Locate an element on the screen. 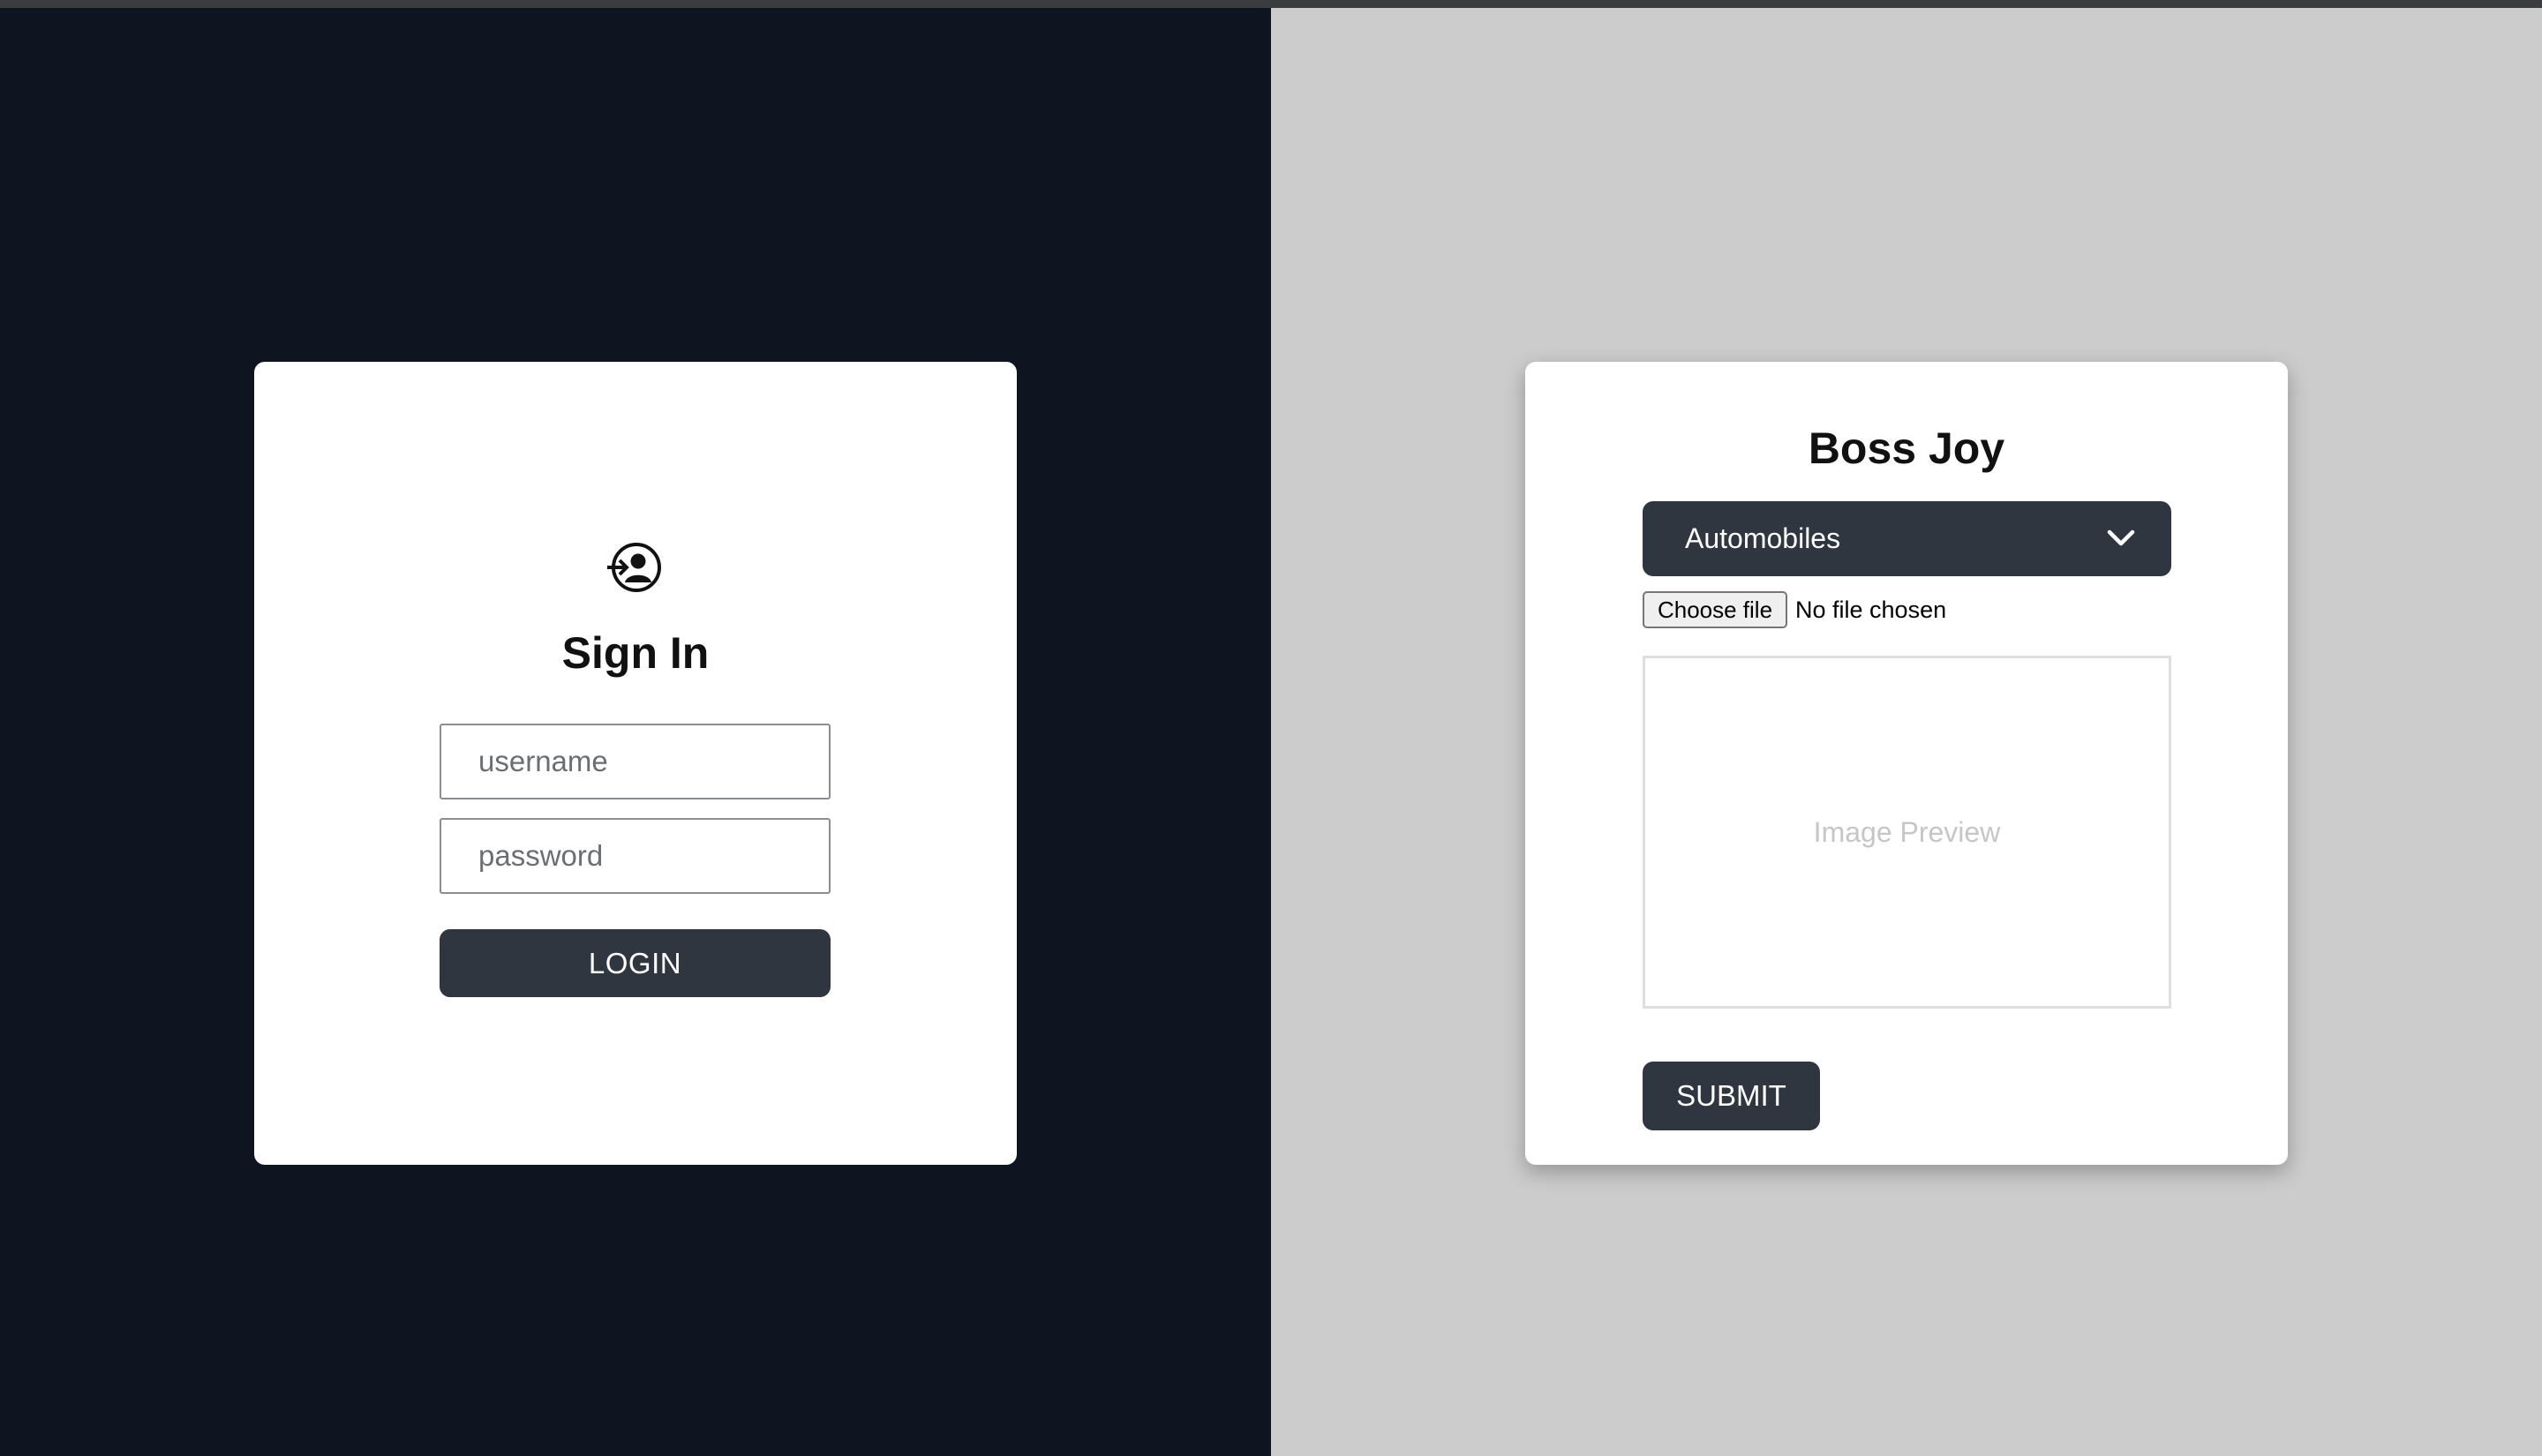  login-button: LOGIN is located at coordinates (635, 963).